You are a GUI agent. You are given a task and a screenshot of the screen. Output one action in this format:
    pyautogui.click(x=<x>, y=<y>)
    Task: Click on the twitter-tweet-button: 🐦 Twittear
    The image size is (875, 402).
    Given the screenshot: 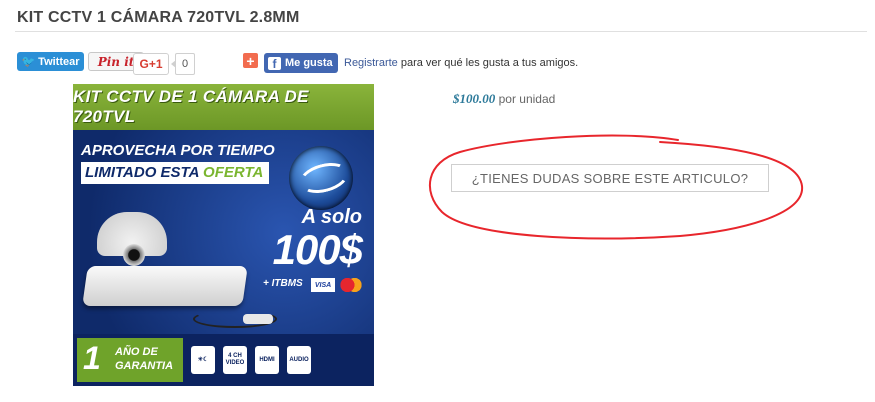 What is the action you would take?
    pyautogui.click(x=50, y=61)
    